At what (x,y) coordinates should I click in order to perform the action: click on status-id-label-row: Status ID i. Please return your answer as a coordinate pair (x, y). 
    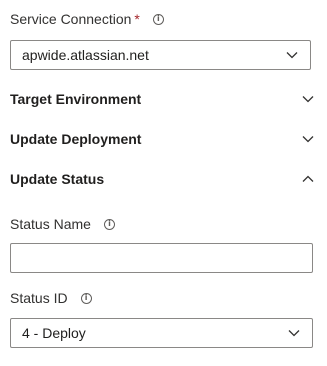
    Looking at the image, I should click on (51, 298).